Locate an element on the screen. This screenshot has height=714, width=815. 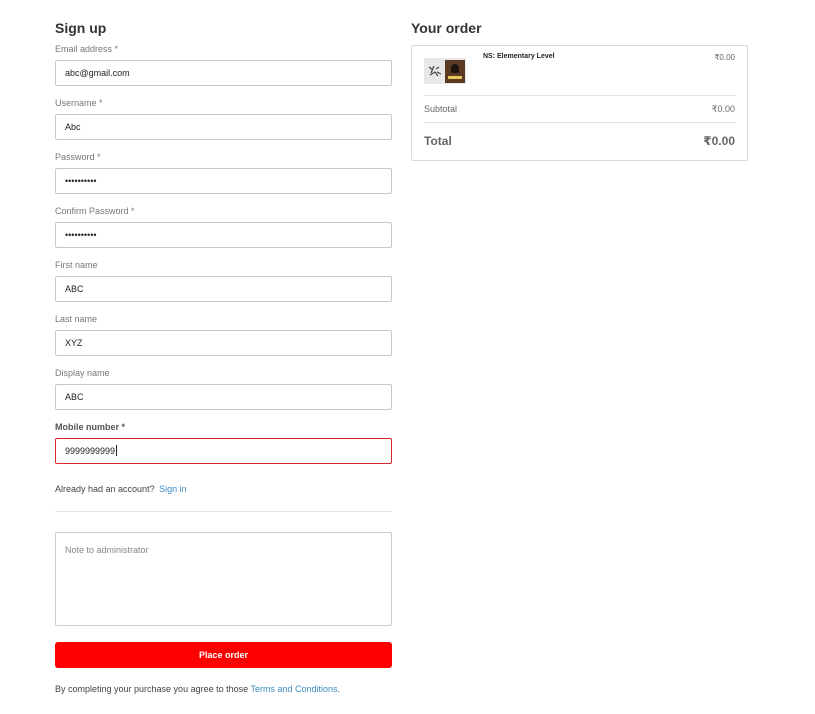
account-prompt: Already had an account? Sign in is located at coordinates (121, 489).